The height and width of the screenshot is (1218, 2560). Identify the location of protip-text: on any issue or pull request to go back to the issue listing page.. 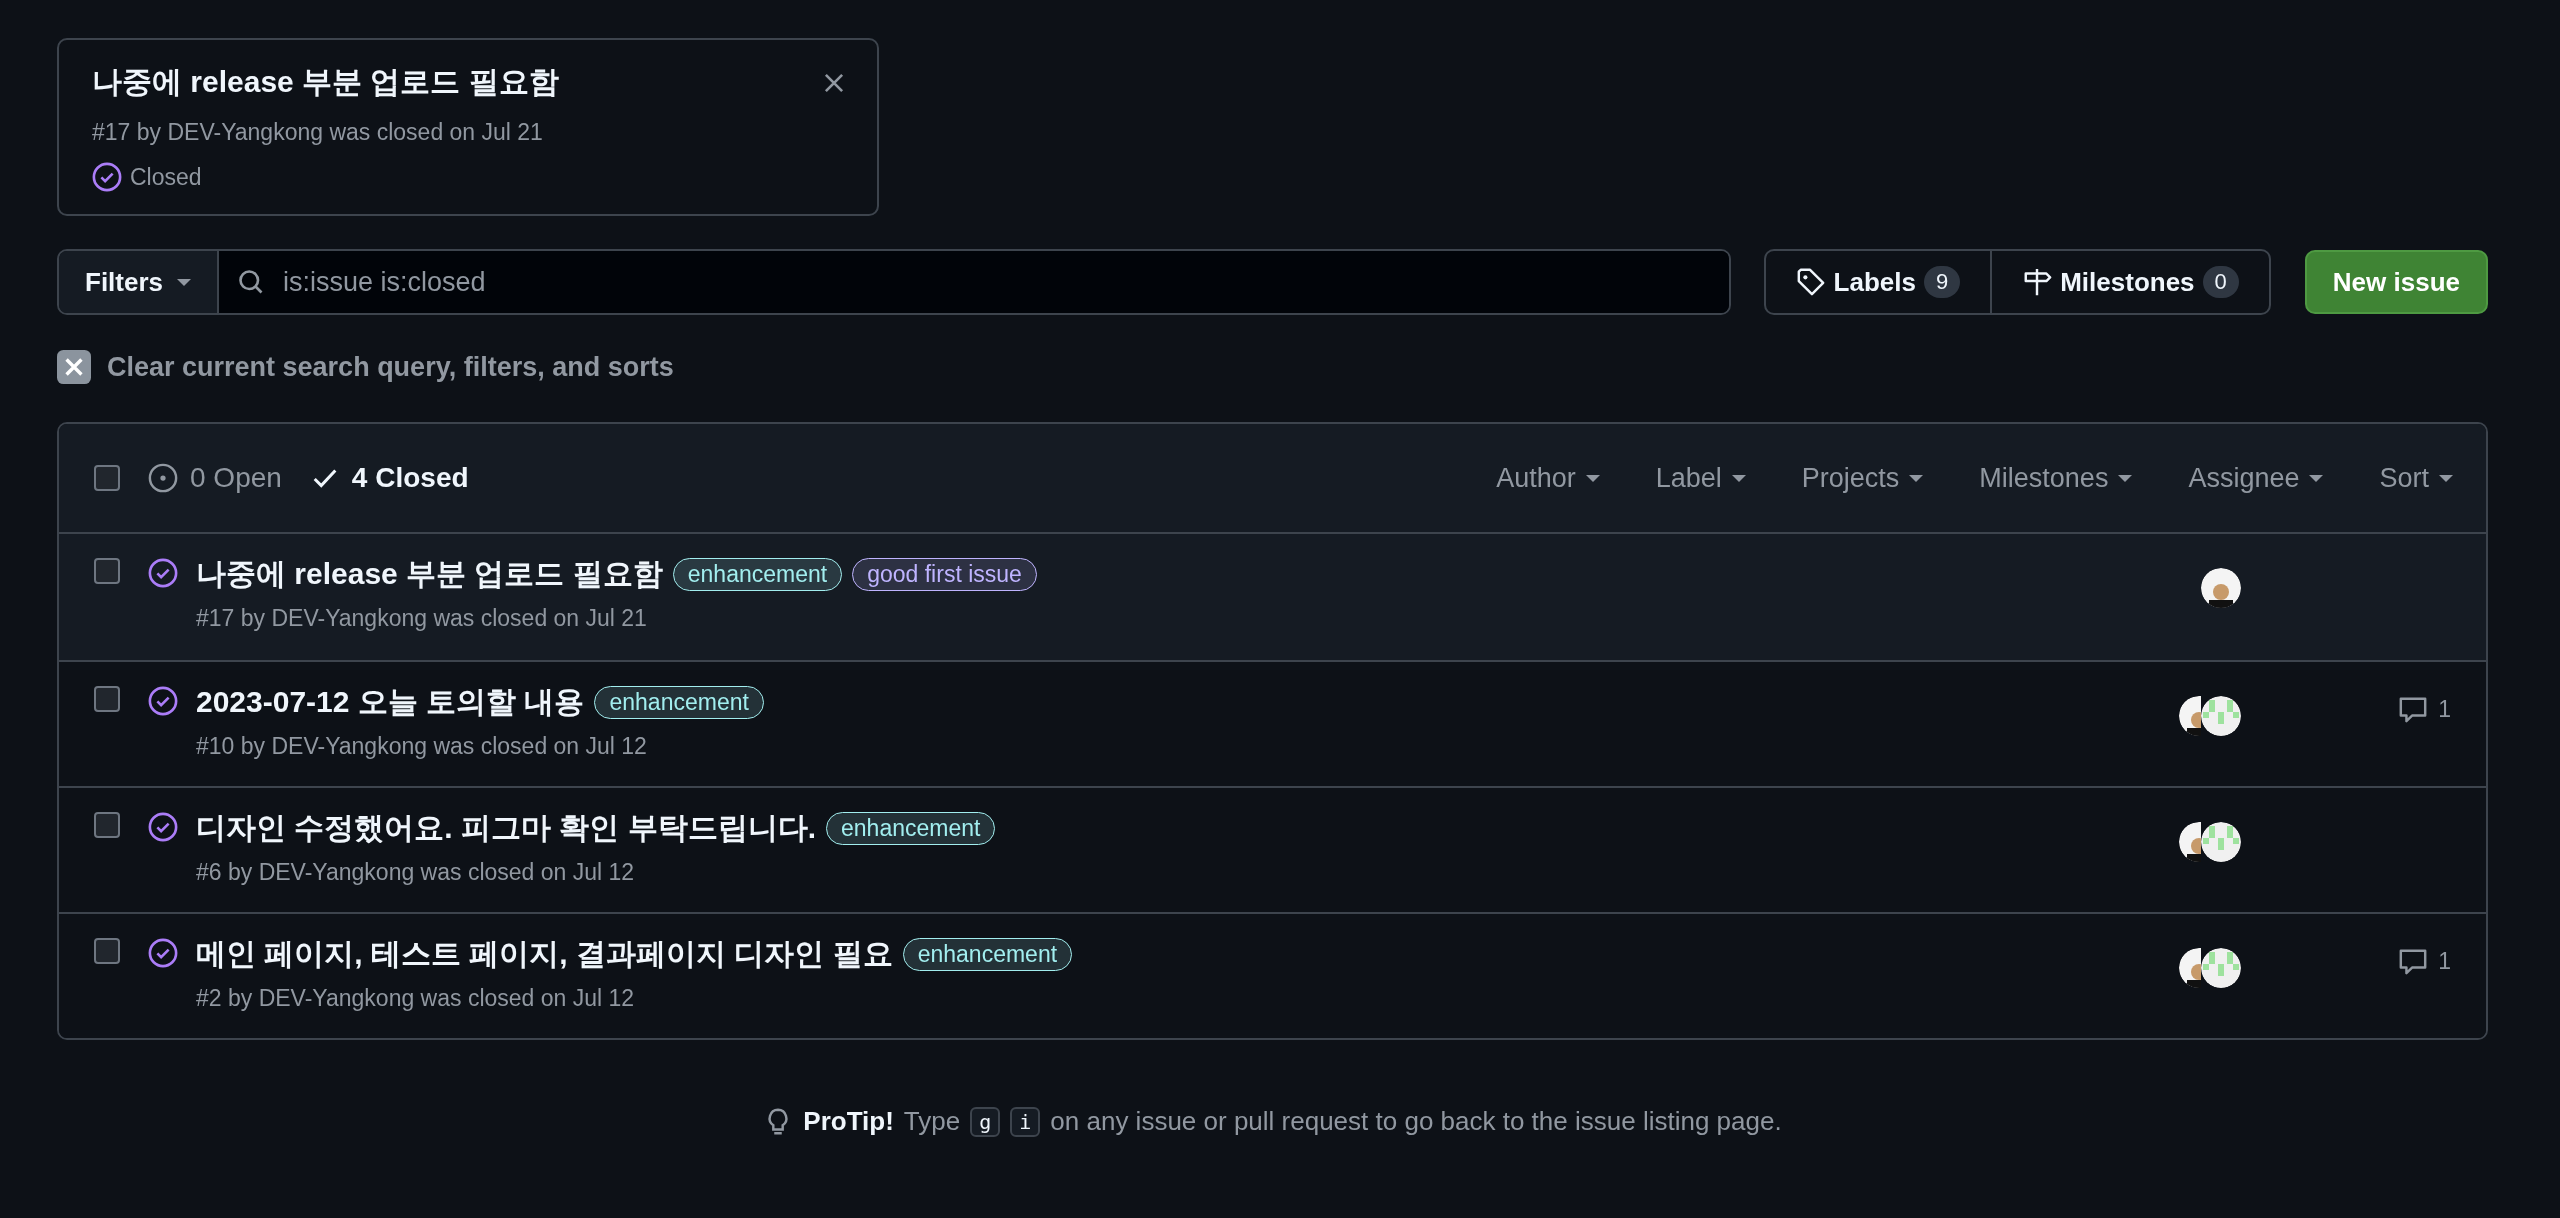
(1416, 1121).